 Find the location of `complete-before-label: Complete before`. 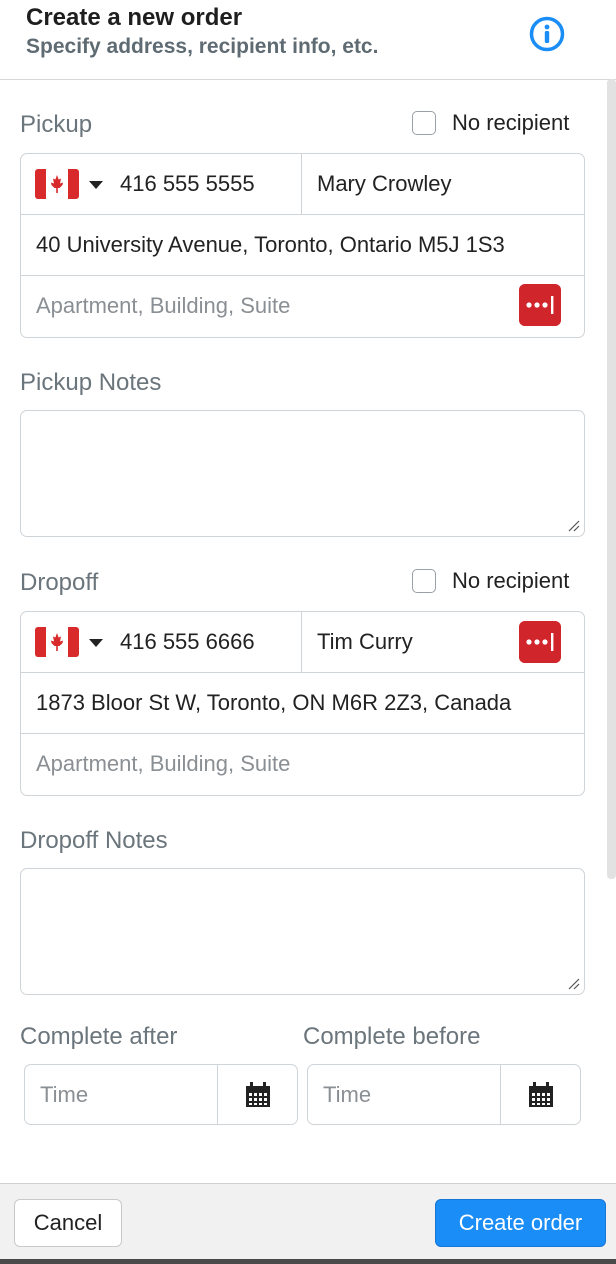

complete-before-label: Complete before is located at coordinates (392, 1036).